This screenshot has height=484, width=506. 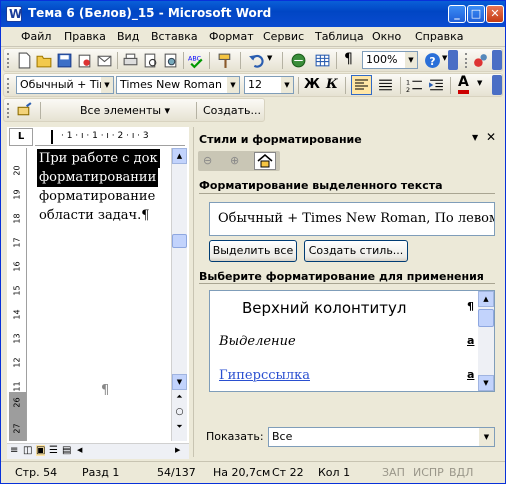 I want to click on select-all-button: Выделить все, so click(x=253, y=251).